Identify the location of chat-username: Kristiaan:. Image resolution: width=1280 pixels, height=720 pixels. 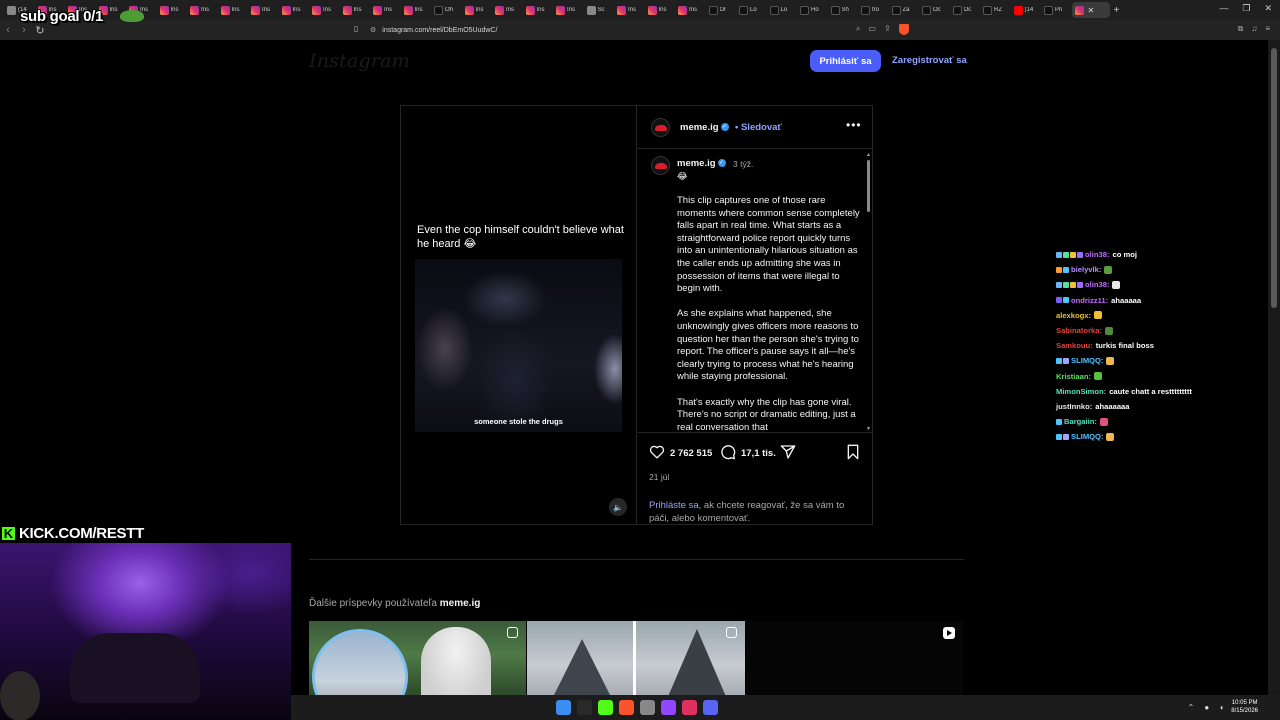
(1073, 376).